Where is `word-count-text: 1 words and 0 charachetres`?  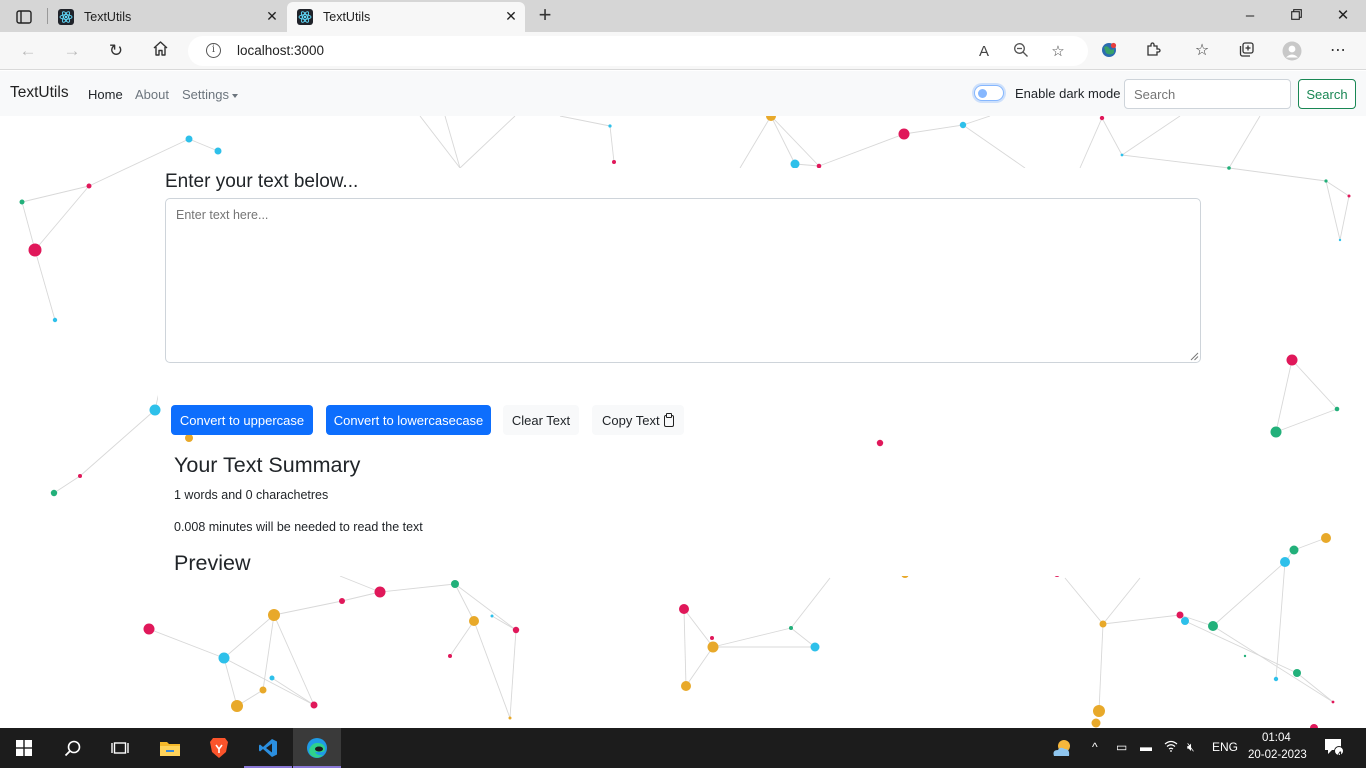 word-count-text: 1 words and 0 charachetres is located at coordinates (251, 495).